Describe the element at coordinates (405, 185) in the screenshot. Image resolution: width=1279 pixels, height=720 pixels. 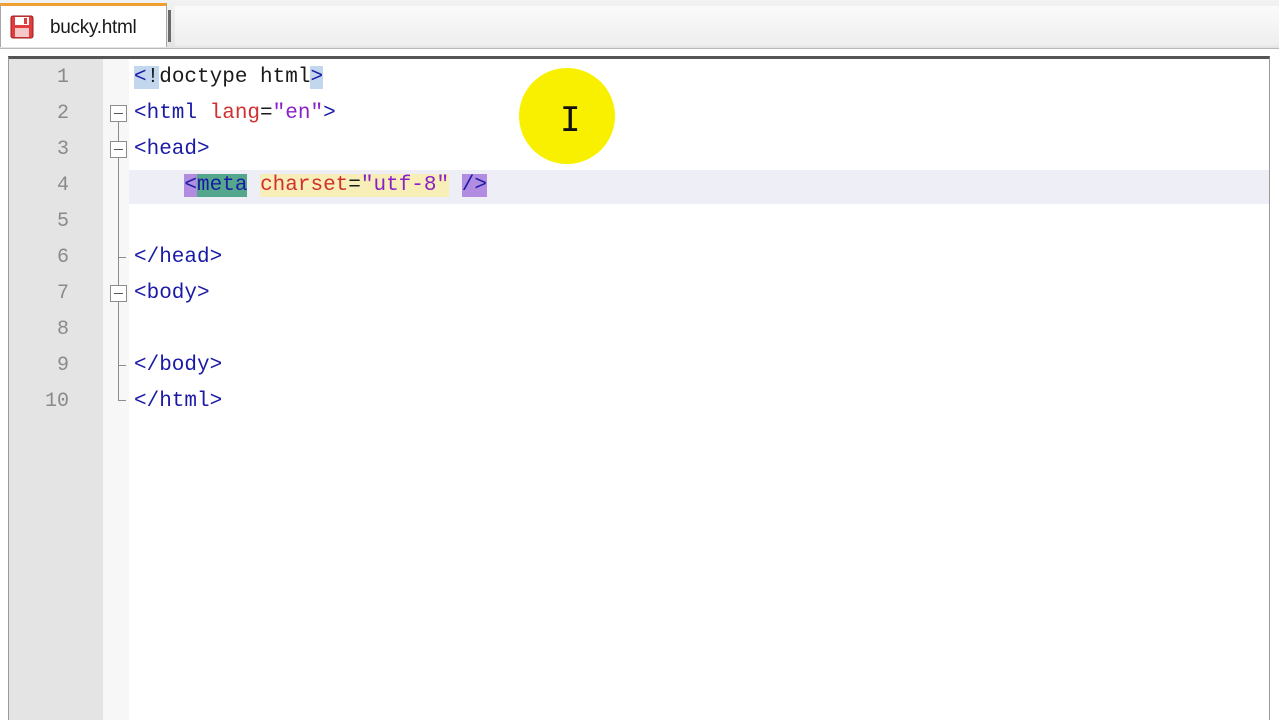
I see `charset-value: "utf-8"` at that location.